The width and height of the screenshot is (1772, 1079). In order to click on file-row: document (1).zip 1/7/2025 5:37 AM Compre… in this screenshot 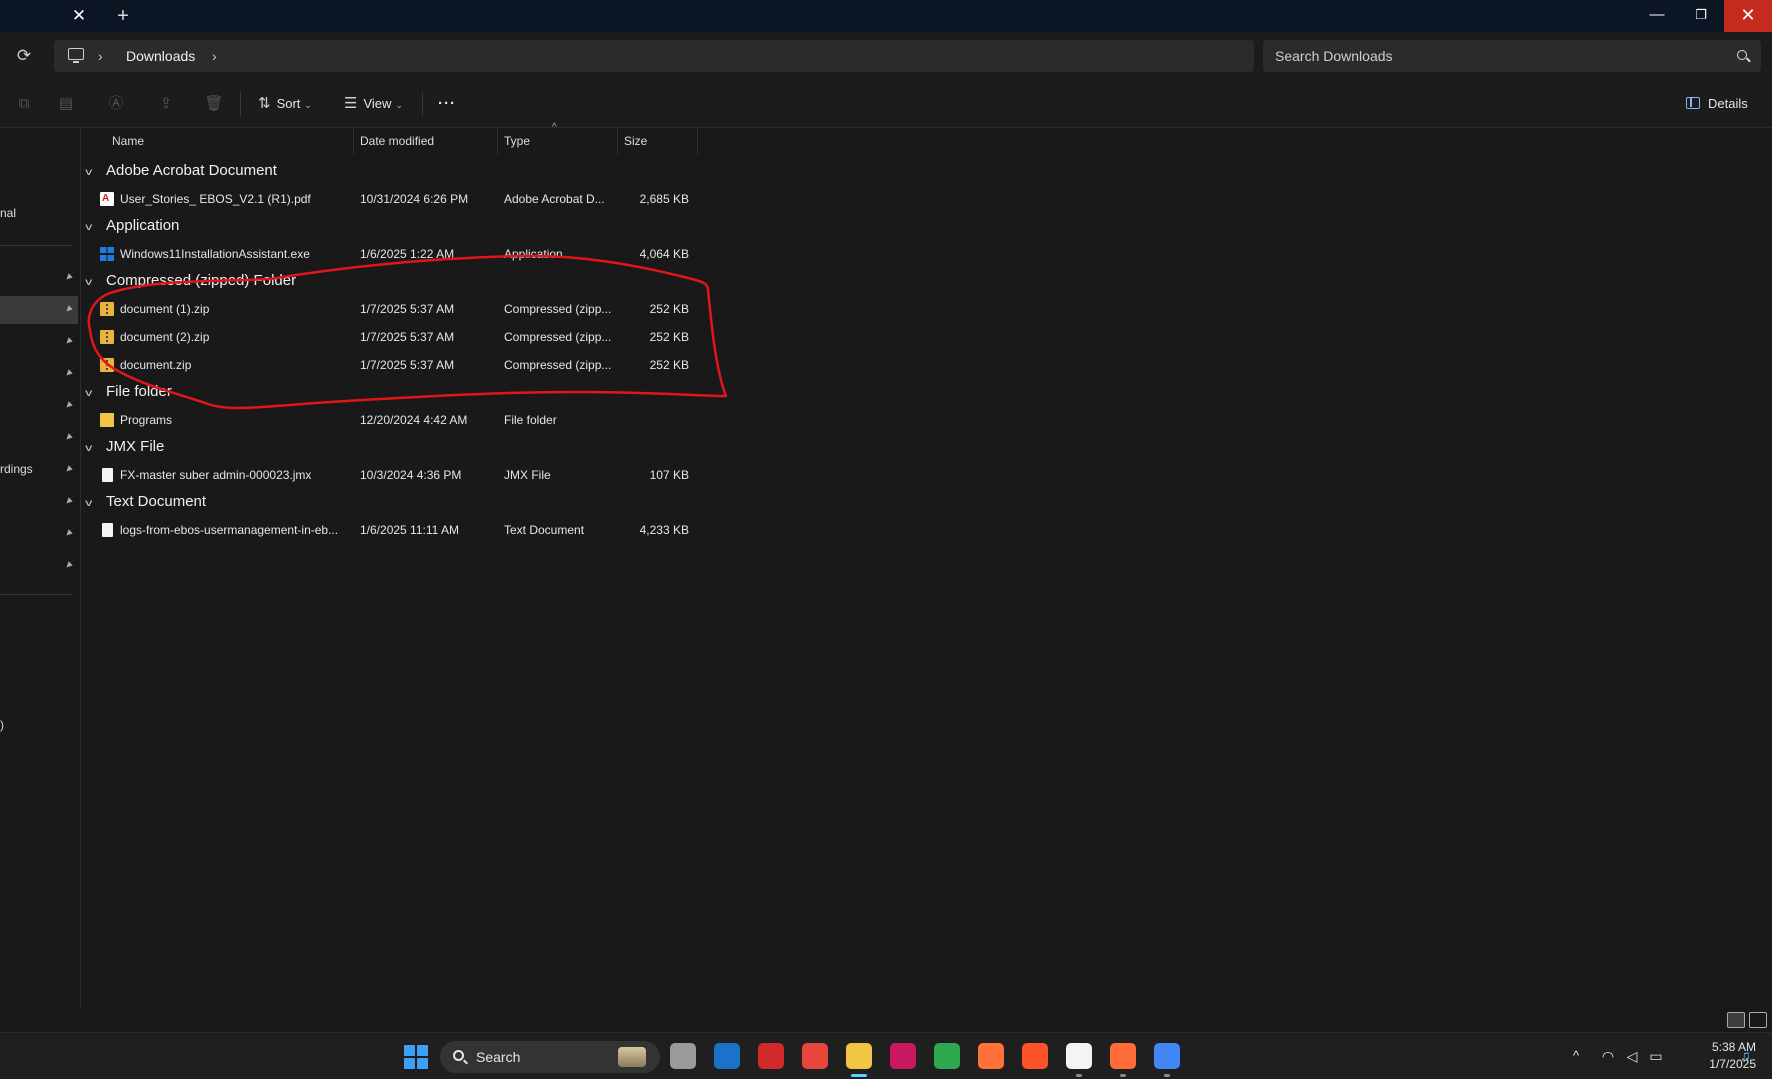, I will do `click(392, 309)`.